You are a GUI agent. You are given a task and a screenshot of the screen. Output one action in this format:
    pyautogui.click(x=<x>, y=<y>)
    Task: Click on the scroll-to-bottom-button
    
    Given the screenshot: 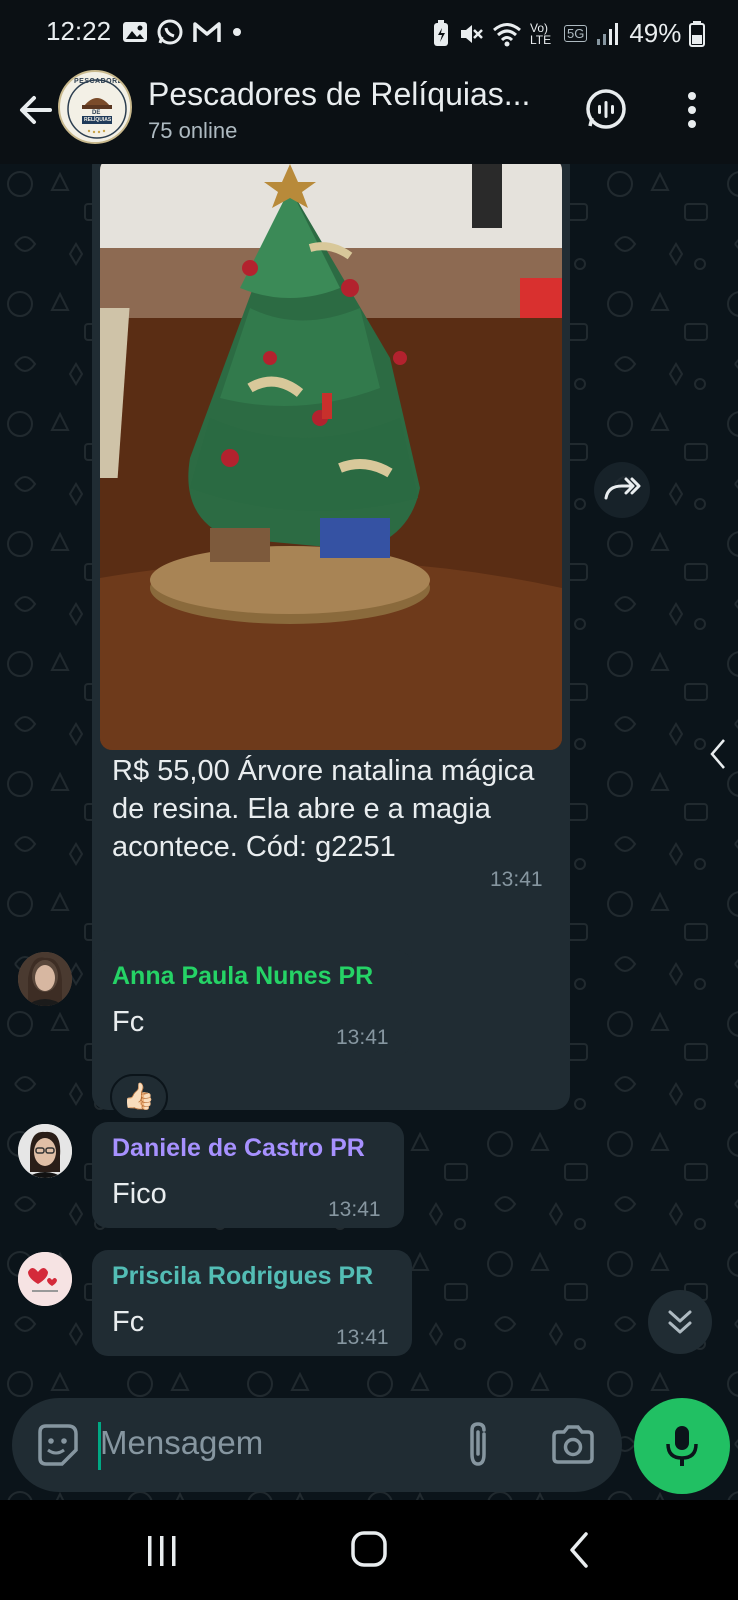 What is the action you would take?
    pyautogui.click(x=680, y=1322)
    